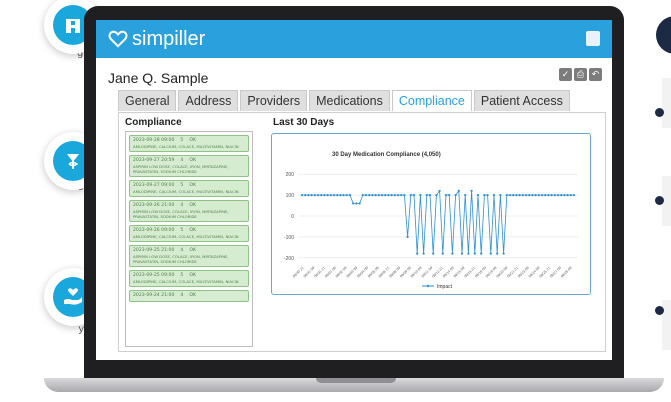 Image resolution: width=671 pixels, height=402 pixels. I want to click on user-icon, so click(593, 38).